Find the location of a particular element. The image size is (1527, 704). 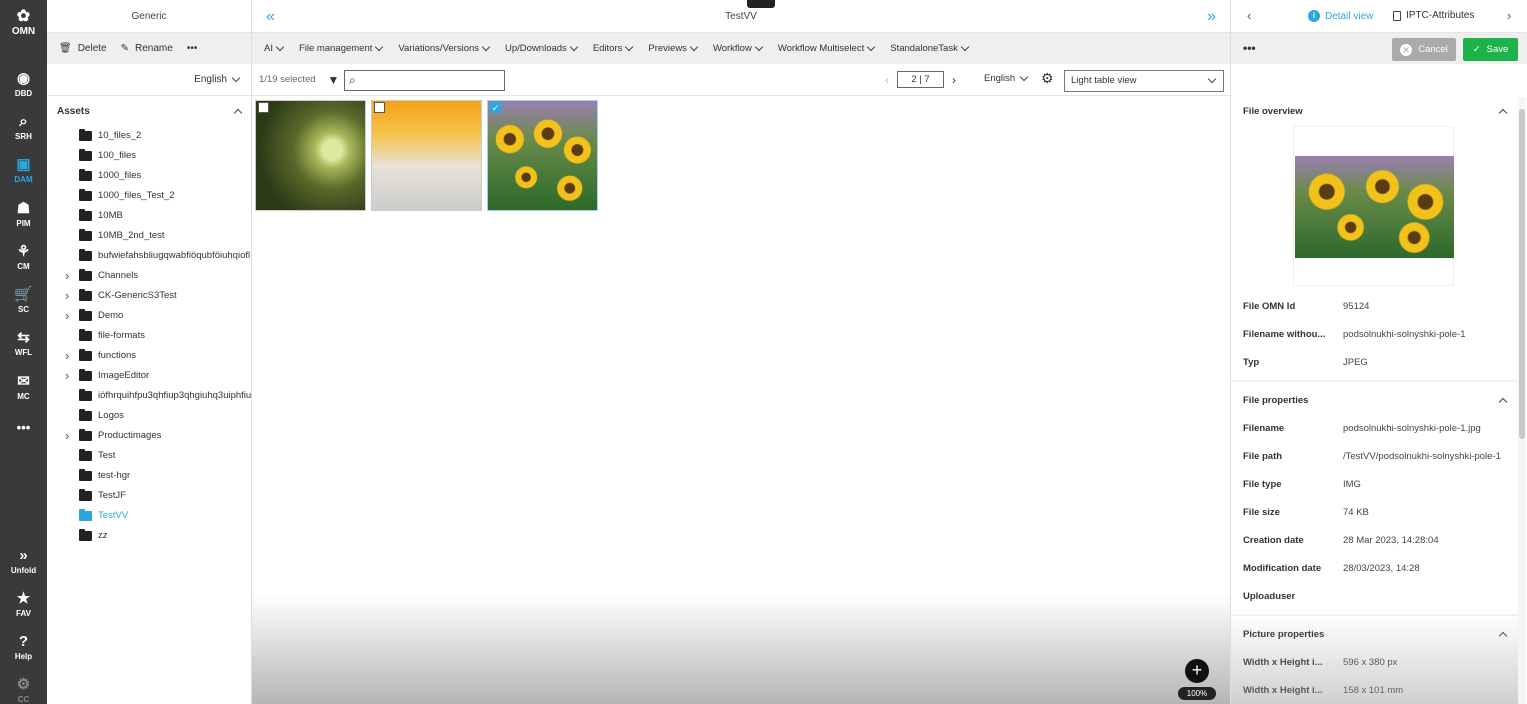

rail-item-dam: ▣ DAM is located at coordinates (23, 170).